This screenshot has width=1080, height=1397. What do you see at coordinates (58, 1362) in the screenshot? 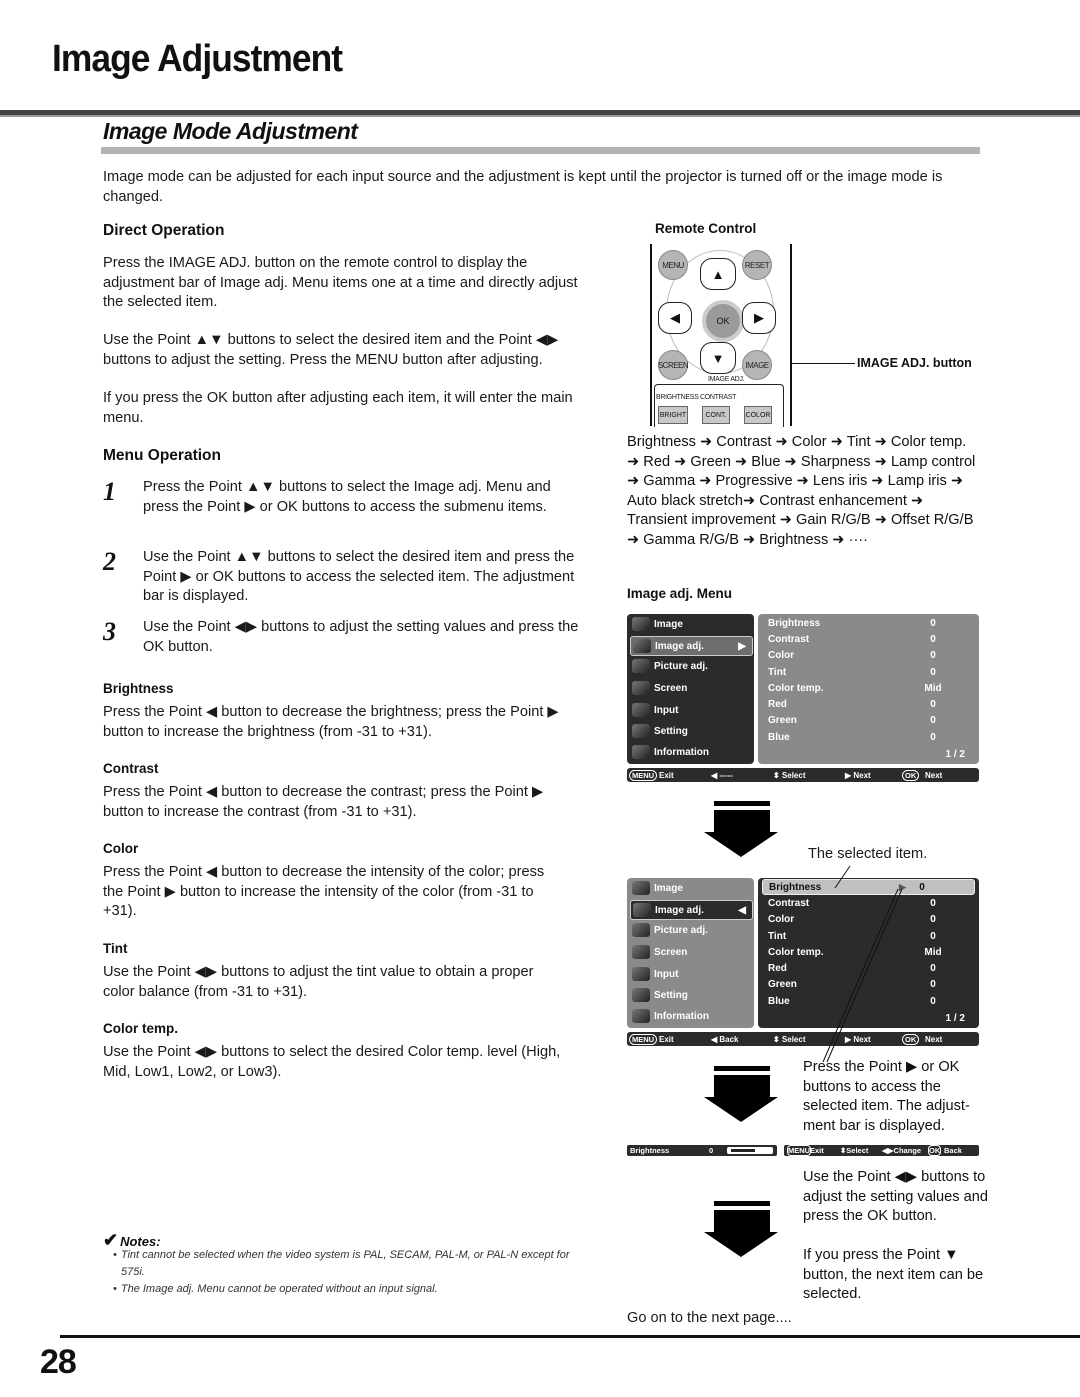
I see `page-number: 28` at bounding box center [58, 1362].